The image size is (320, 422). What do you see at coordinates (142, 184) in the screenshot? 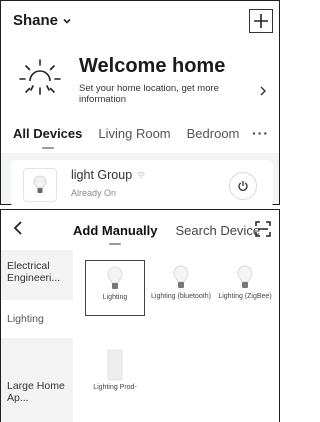
I see `device-card: light Group Already On` at bounding box center [142, 184].